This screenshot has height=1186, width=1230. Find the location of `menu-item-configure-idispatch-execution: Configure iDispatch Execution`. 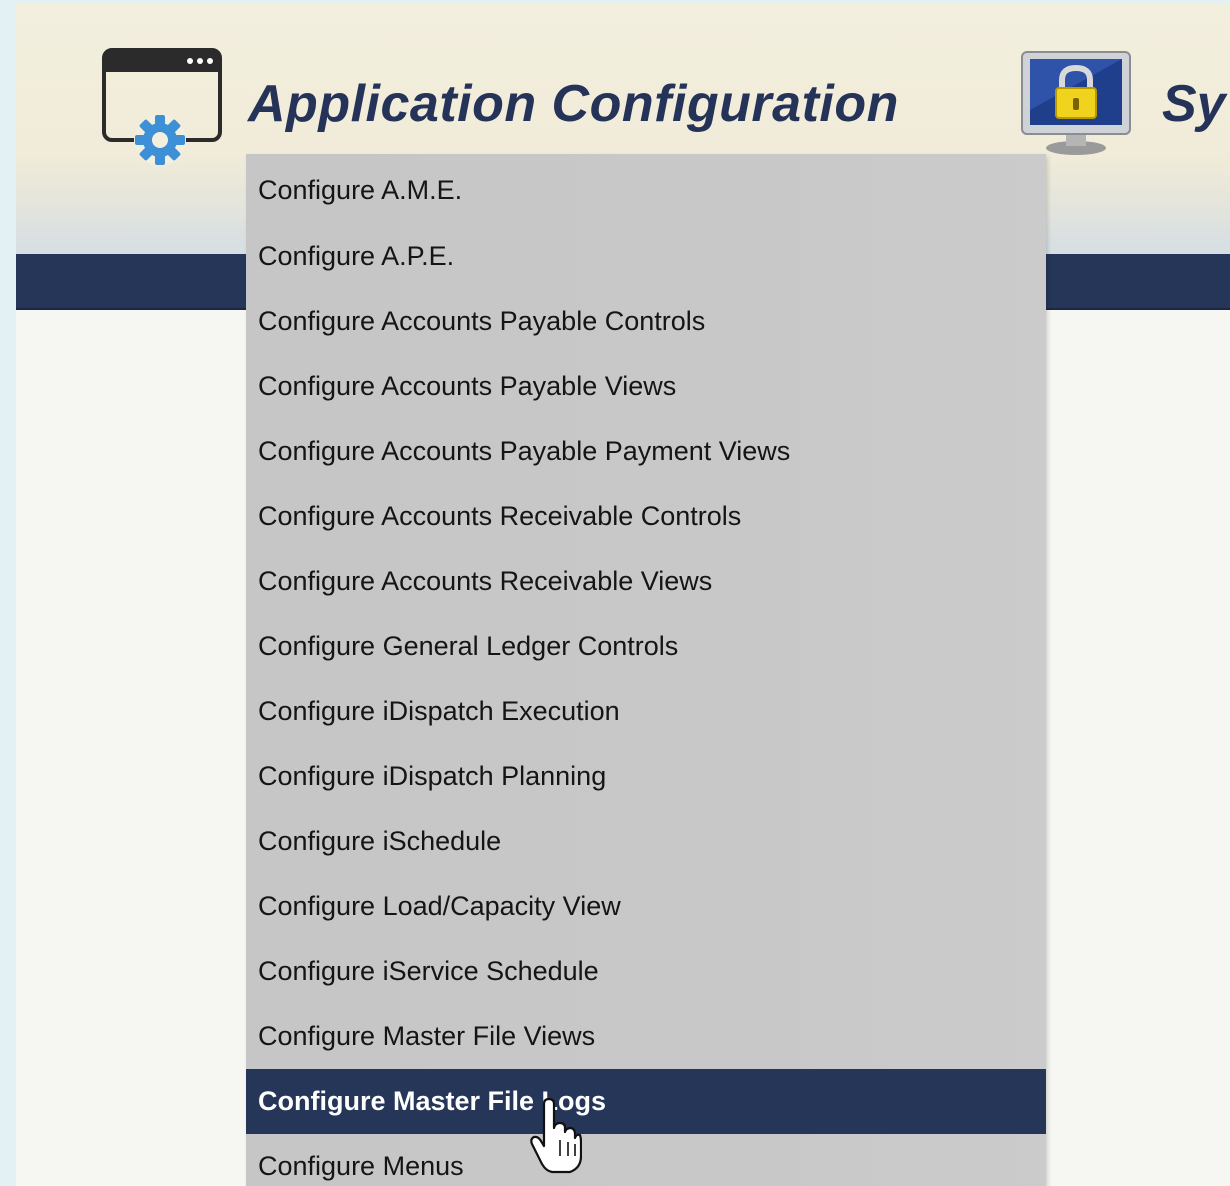

menu-item-configure-idispatch-execution: Configure iDispatch Execution is located at coordinates (646, 711).